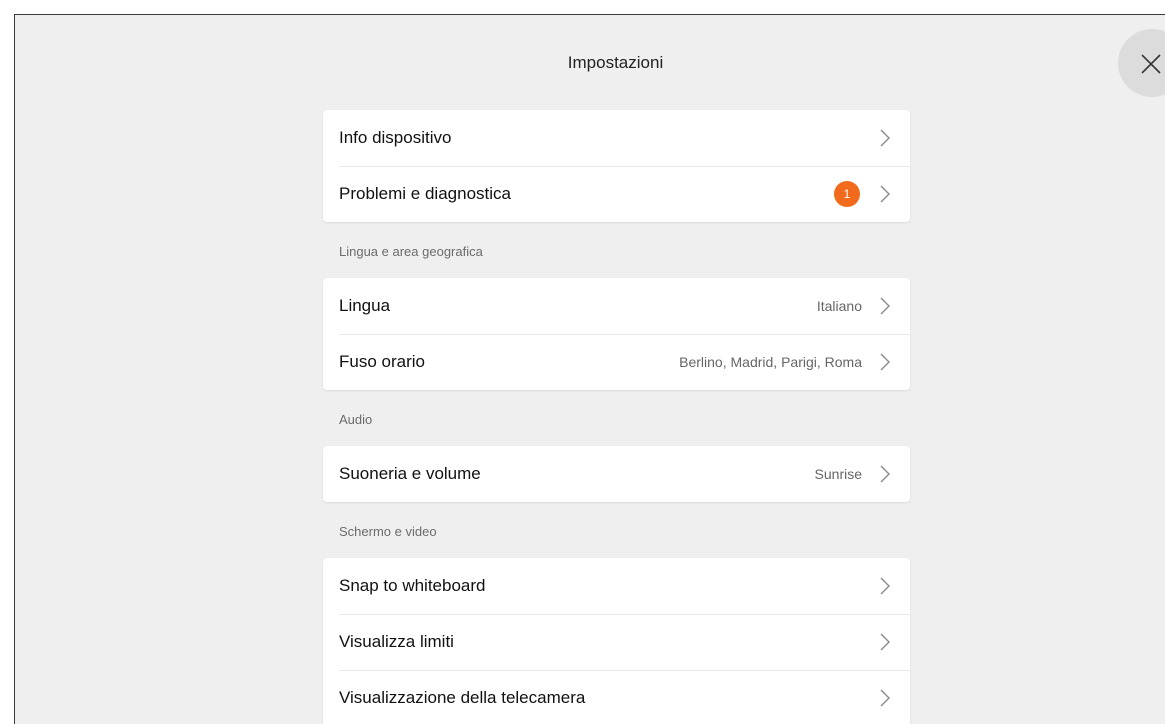 Image resolution: width=1165 pixels, height=724 pixels. I want to click on settings-item-label: Visualizzazione della telecamera, so click(462, 697).